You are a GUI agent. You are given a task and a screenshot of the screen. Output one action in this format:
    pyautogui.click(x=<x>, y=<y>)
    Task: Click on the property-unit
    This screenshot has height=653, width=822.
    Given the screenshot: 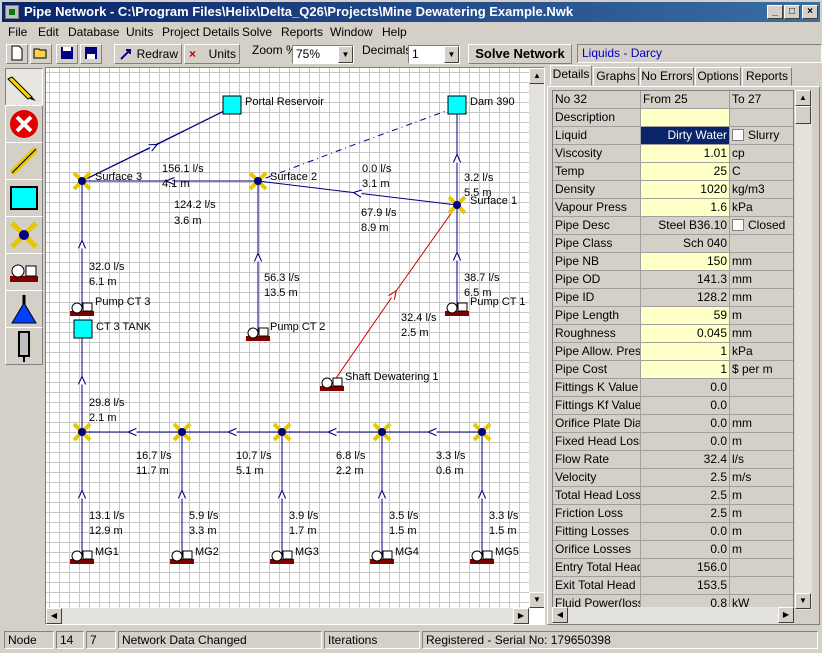 What is the action you would take?
    pyautogui.click(x=761, y=388)
    